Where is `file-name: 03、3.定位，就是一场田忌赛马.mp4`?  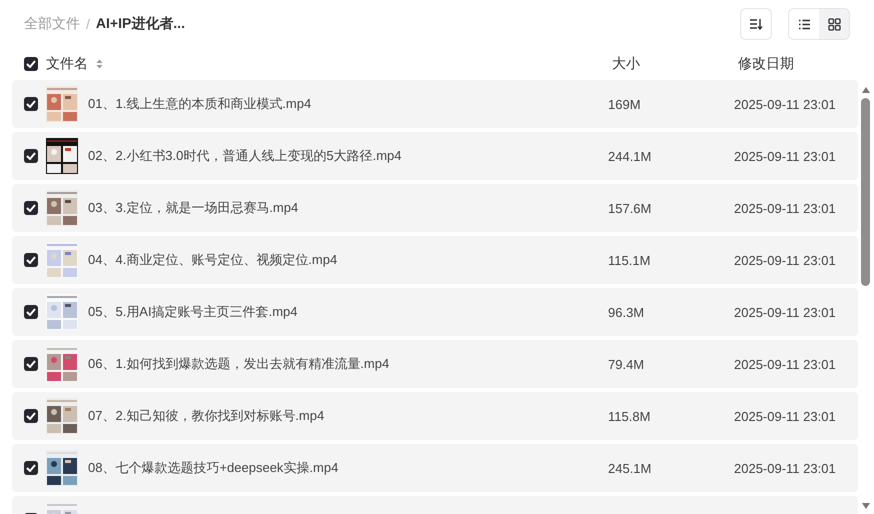 file-name: 03、3.定位，就是一场田忌赛马.mp4 is located at coordinates (194, 208).